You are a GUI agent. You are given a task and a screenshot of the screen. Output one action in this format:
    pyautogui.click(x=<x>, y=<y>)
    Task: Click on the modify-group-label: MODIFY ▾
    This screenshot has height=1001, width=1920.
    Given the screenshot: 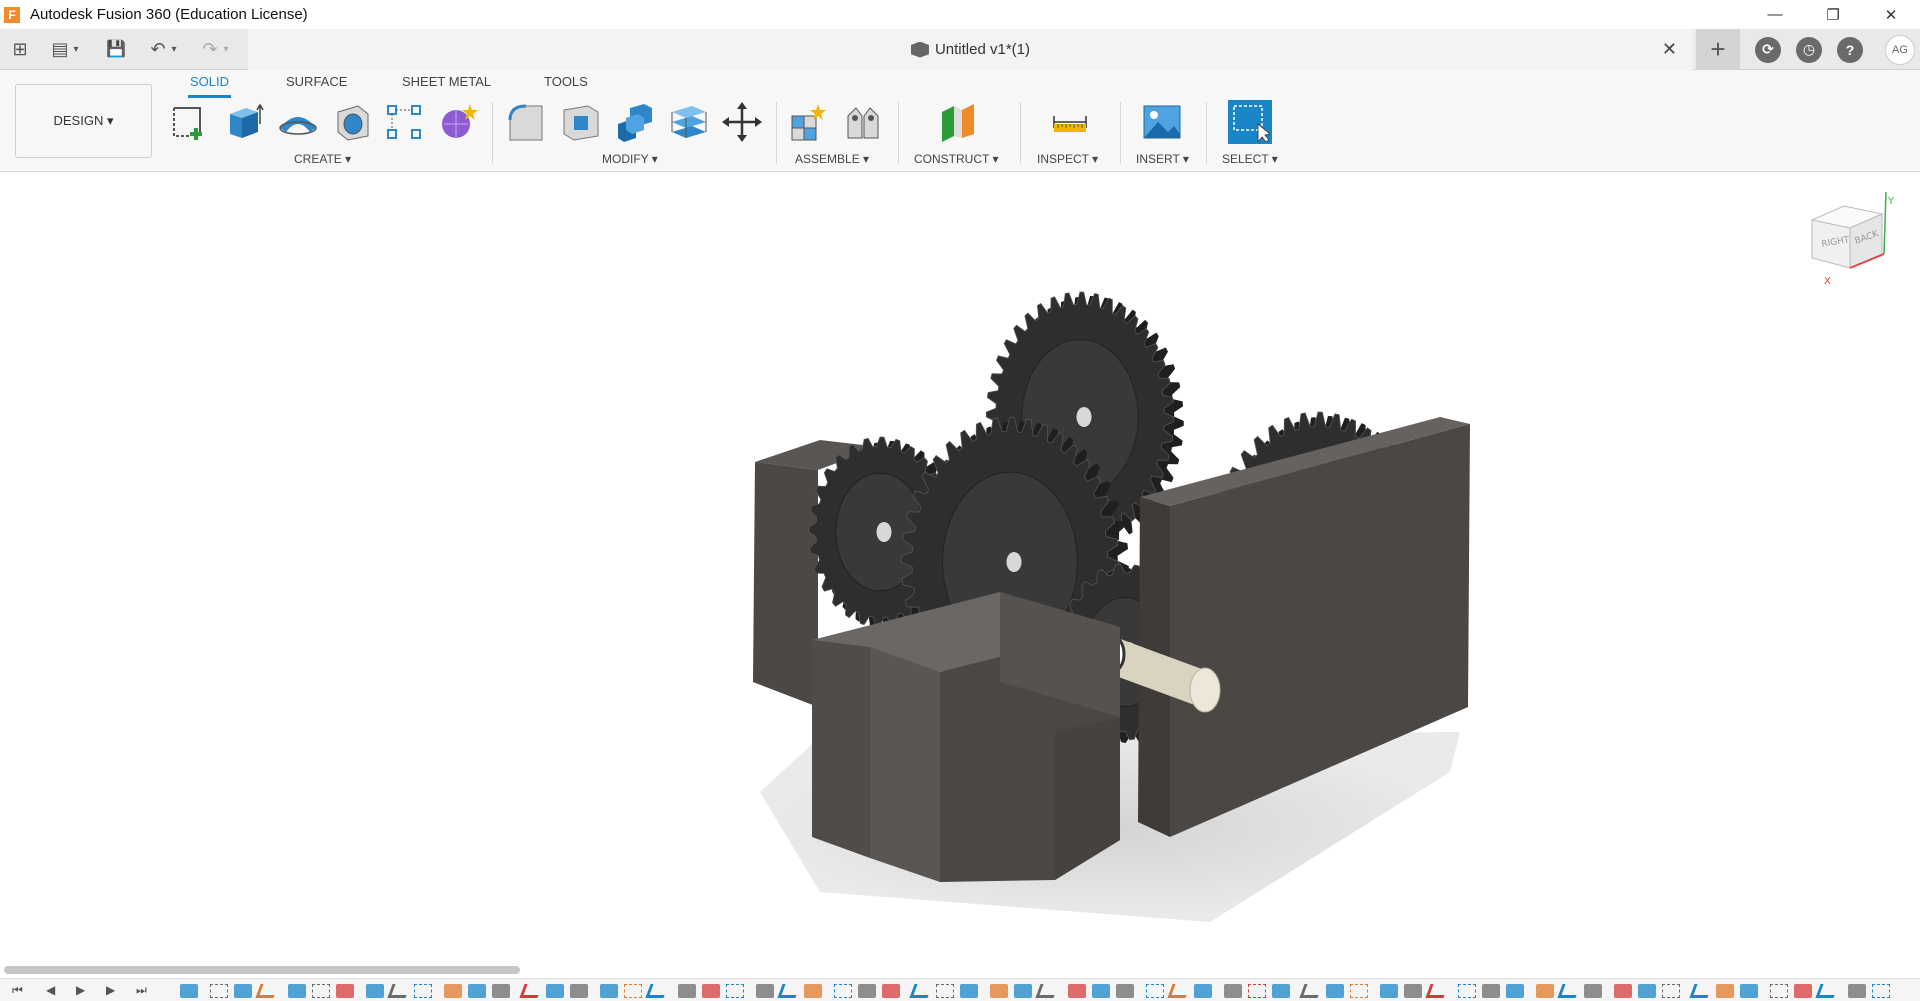 What is the action you would take?
    pyautogui.click(x=630, y=159)
    